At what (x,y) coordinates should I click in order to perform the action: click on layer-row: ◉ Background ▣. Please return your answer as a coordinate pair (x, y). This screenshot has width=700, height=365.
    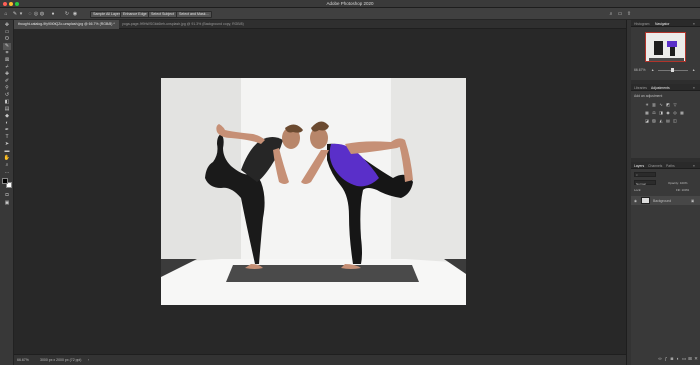
    Looking at the image, I should click on (665, 200).